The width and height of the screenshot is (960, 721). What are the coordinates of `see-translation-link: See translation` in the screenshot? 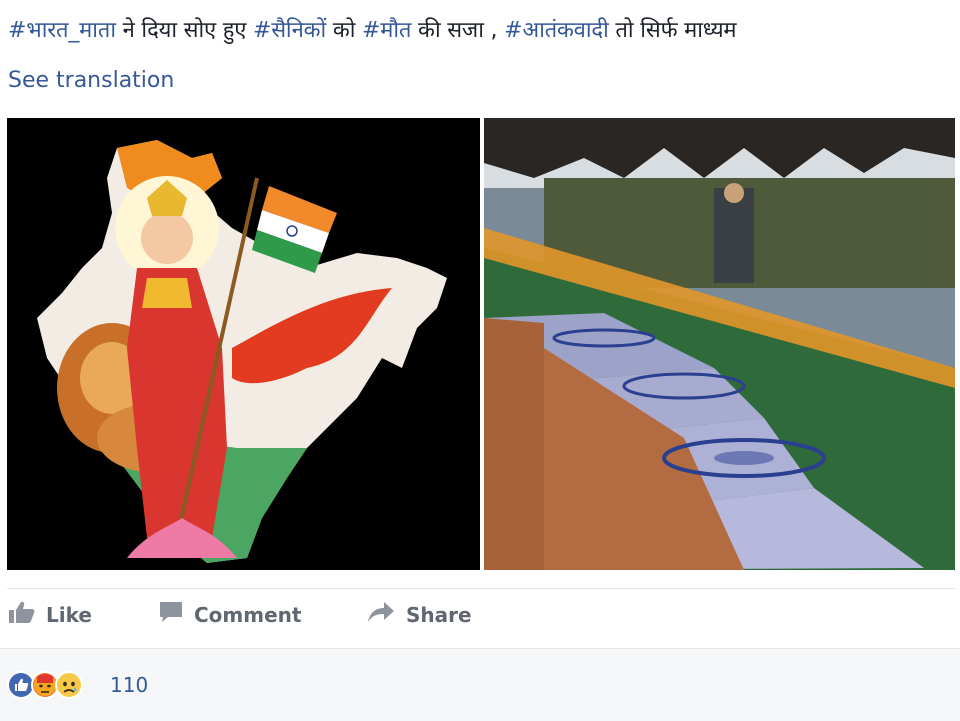 It's located at (91, 80).